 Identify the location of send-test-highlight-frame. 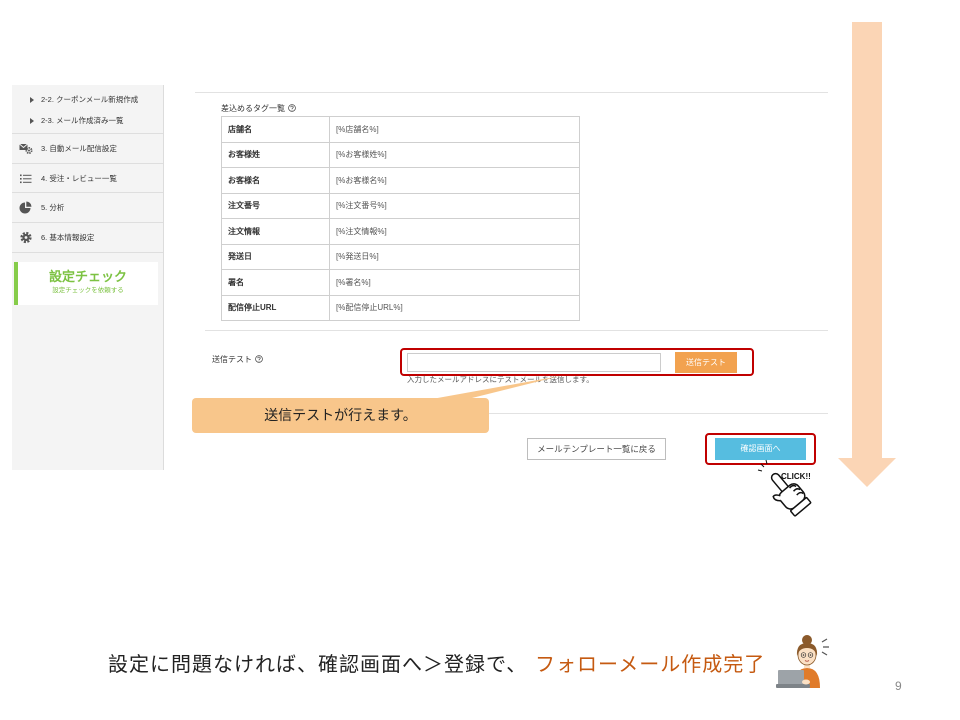
(577, 362).